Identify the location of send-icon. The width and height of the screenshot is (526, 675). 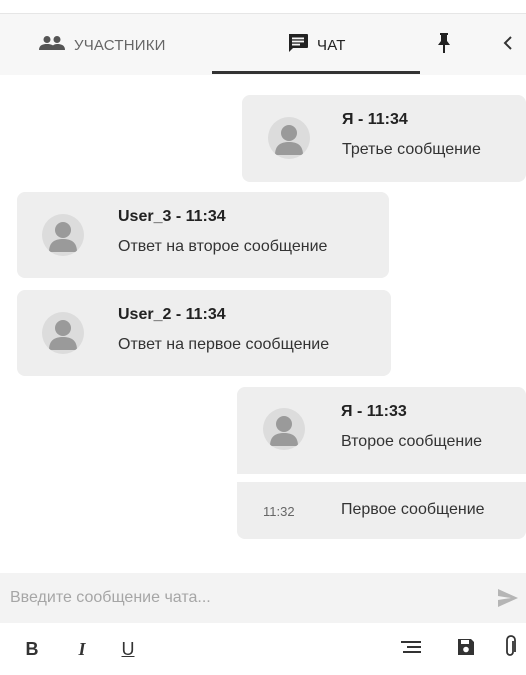
(508, 601).